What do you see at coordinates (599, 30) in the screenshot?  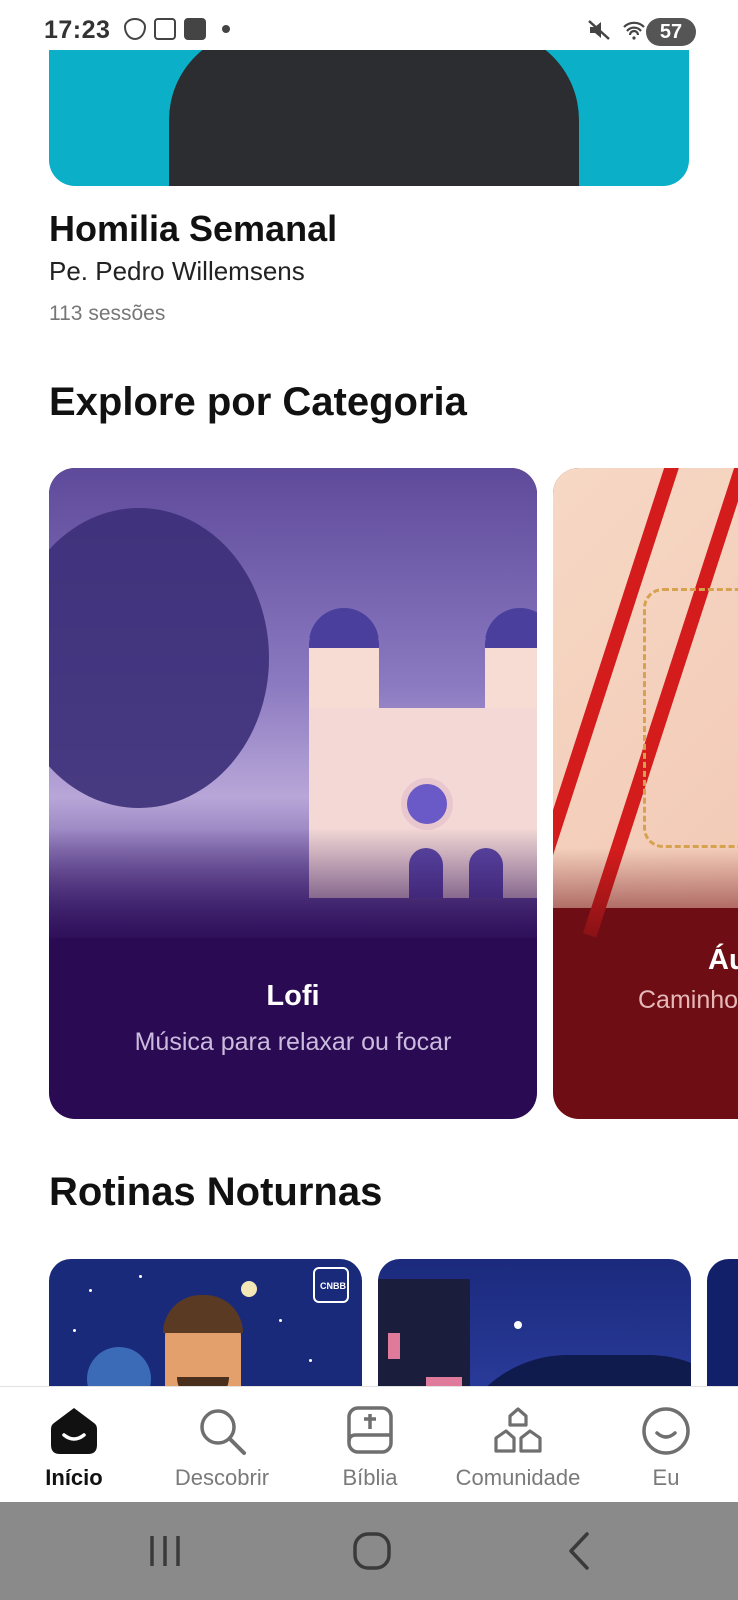 I see `mute-icon` at bounding box center [599, 30].